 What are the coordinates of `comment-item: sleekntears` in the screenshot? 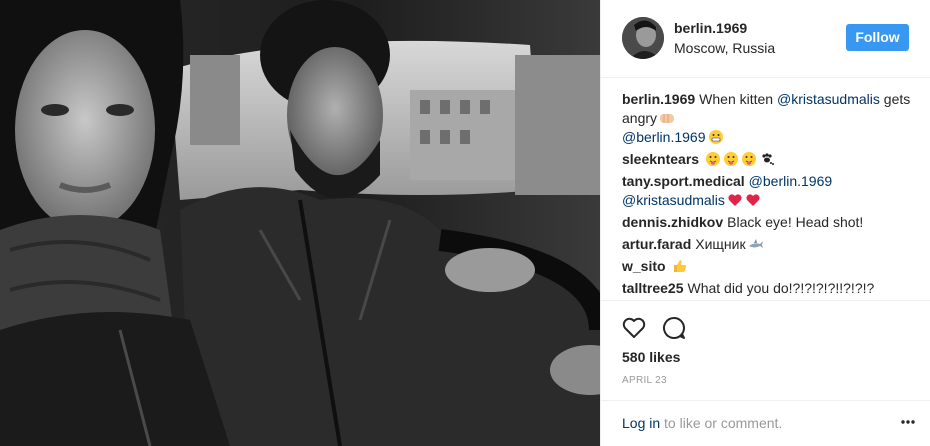 It's located at (767, 159).